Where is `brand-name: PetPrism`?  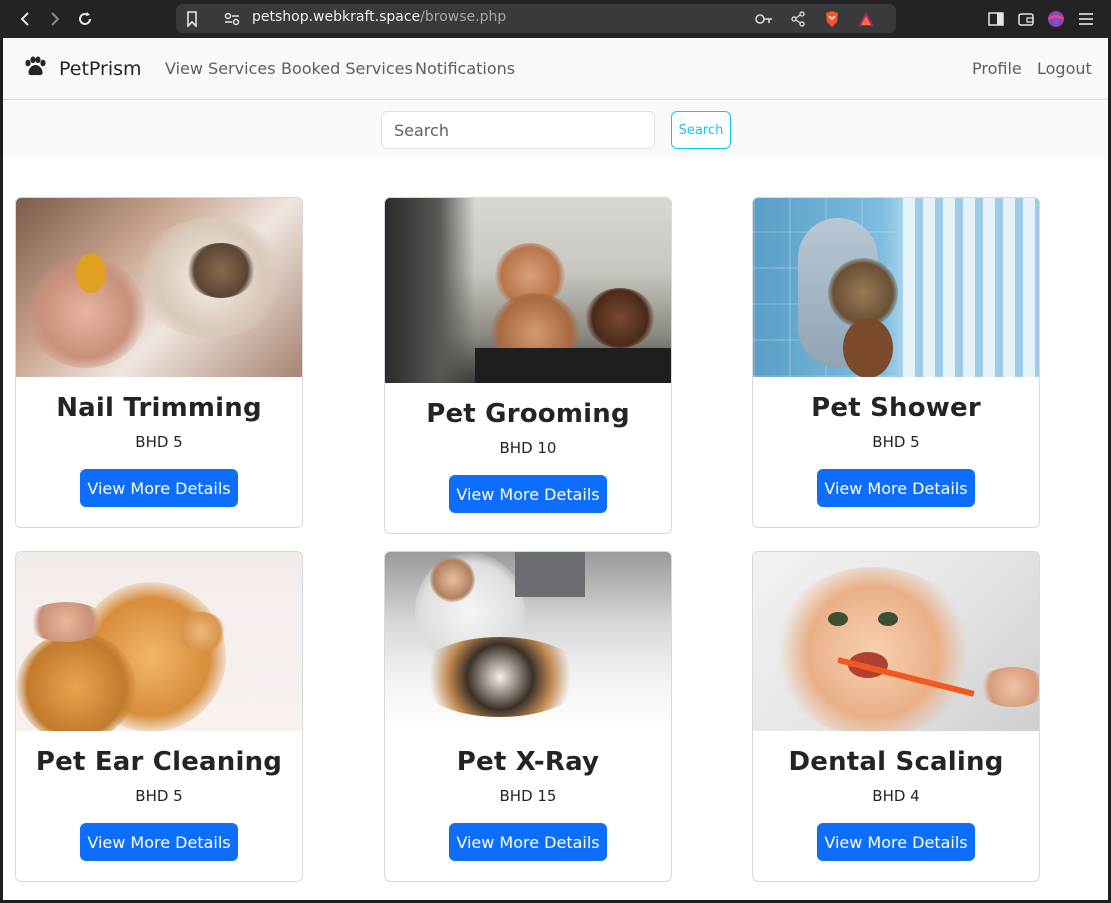 brand-name: PetPrism is located at coordinates (100, 69).